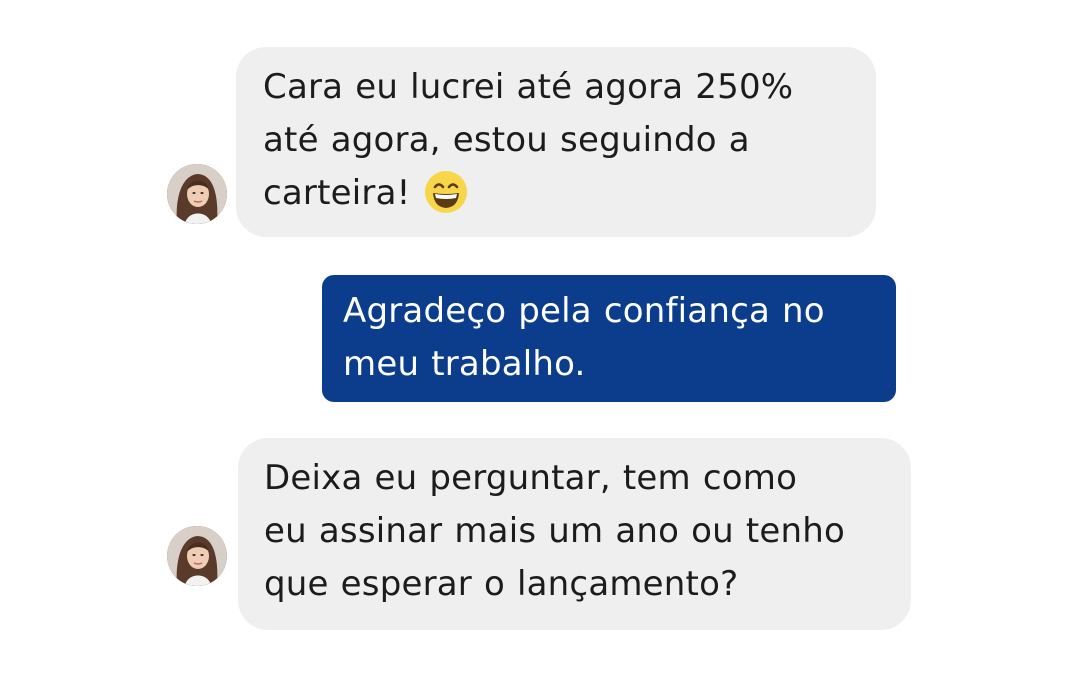 This screenshot has width=1080, height=677. Describe the element at coordinates (609, 338) in the screenshot. I see `sent-message-bubble: Agradeço pela confiança no meu trabalho.` at that location.